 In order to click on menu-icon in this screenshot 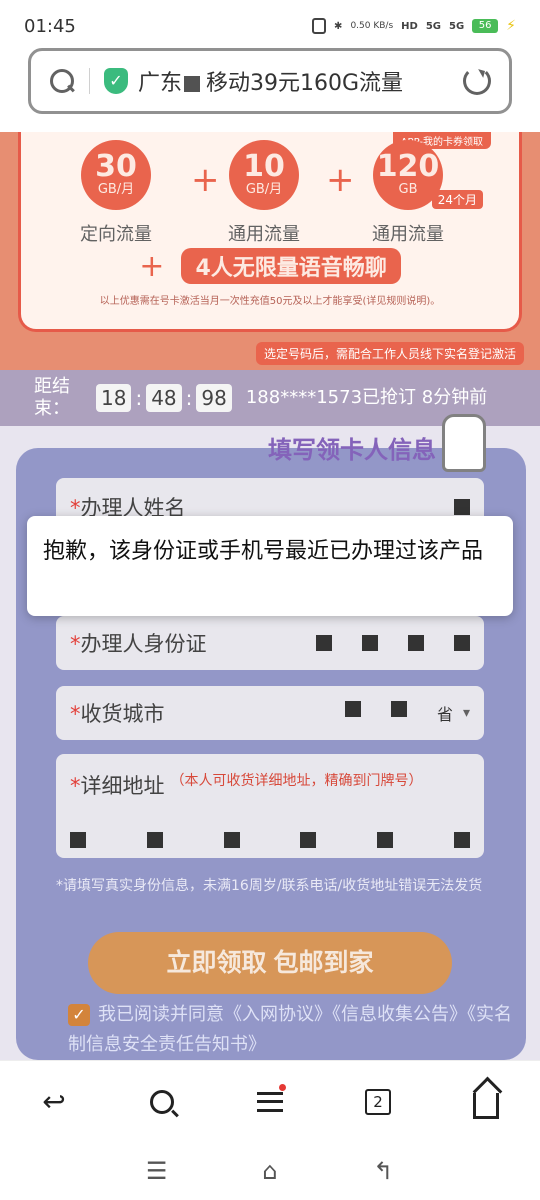, I will do `click(270, 1101)`.